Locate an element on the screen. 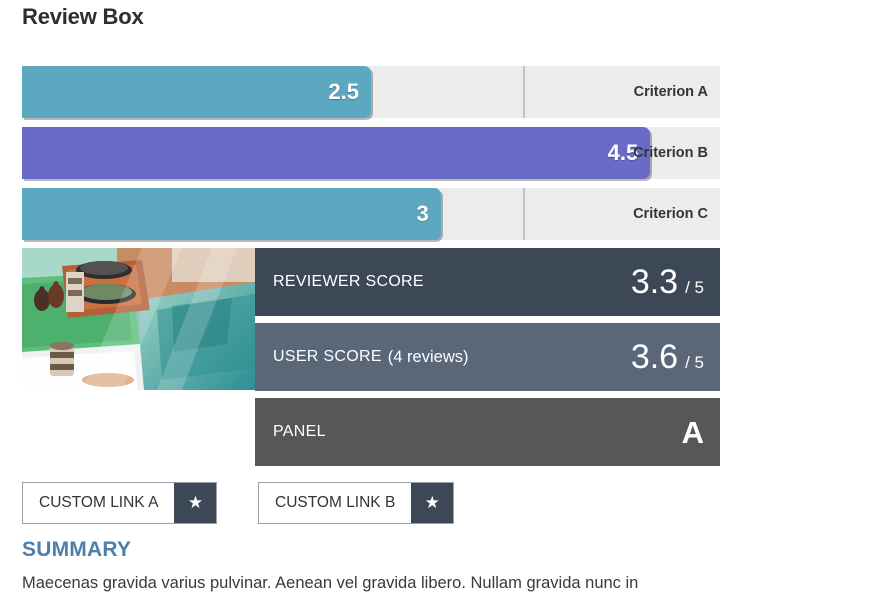 This screenshot has height=600, width=880. band-number: 3.6 is located at coordinates (654, 357).